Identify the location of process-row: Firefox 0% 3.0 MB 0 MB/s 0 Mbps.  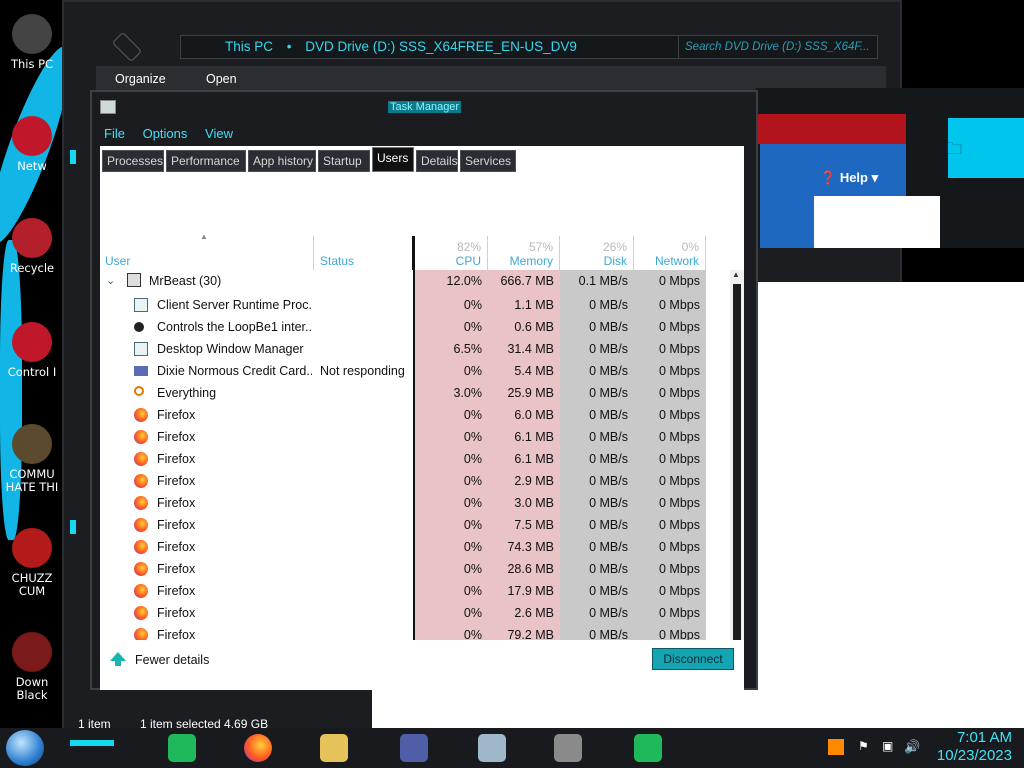
(403, 503).